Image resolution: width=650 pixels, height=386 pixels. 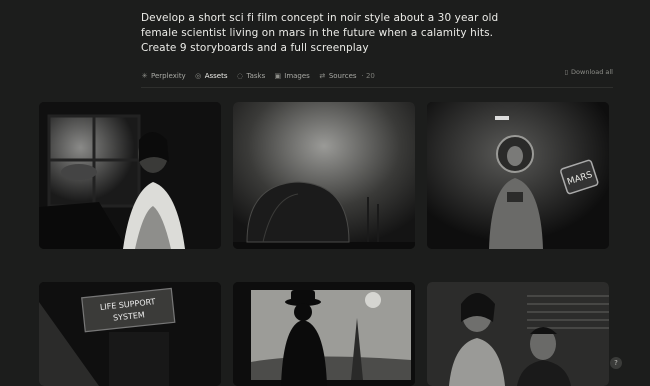 What do you see at coordinates (297, 76) in the screenshot?
I see `tab-label: Images` at bounding box center [297, 76].